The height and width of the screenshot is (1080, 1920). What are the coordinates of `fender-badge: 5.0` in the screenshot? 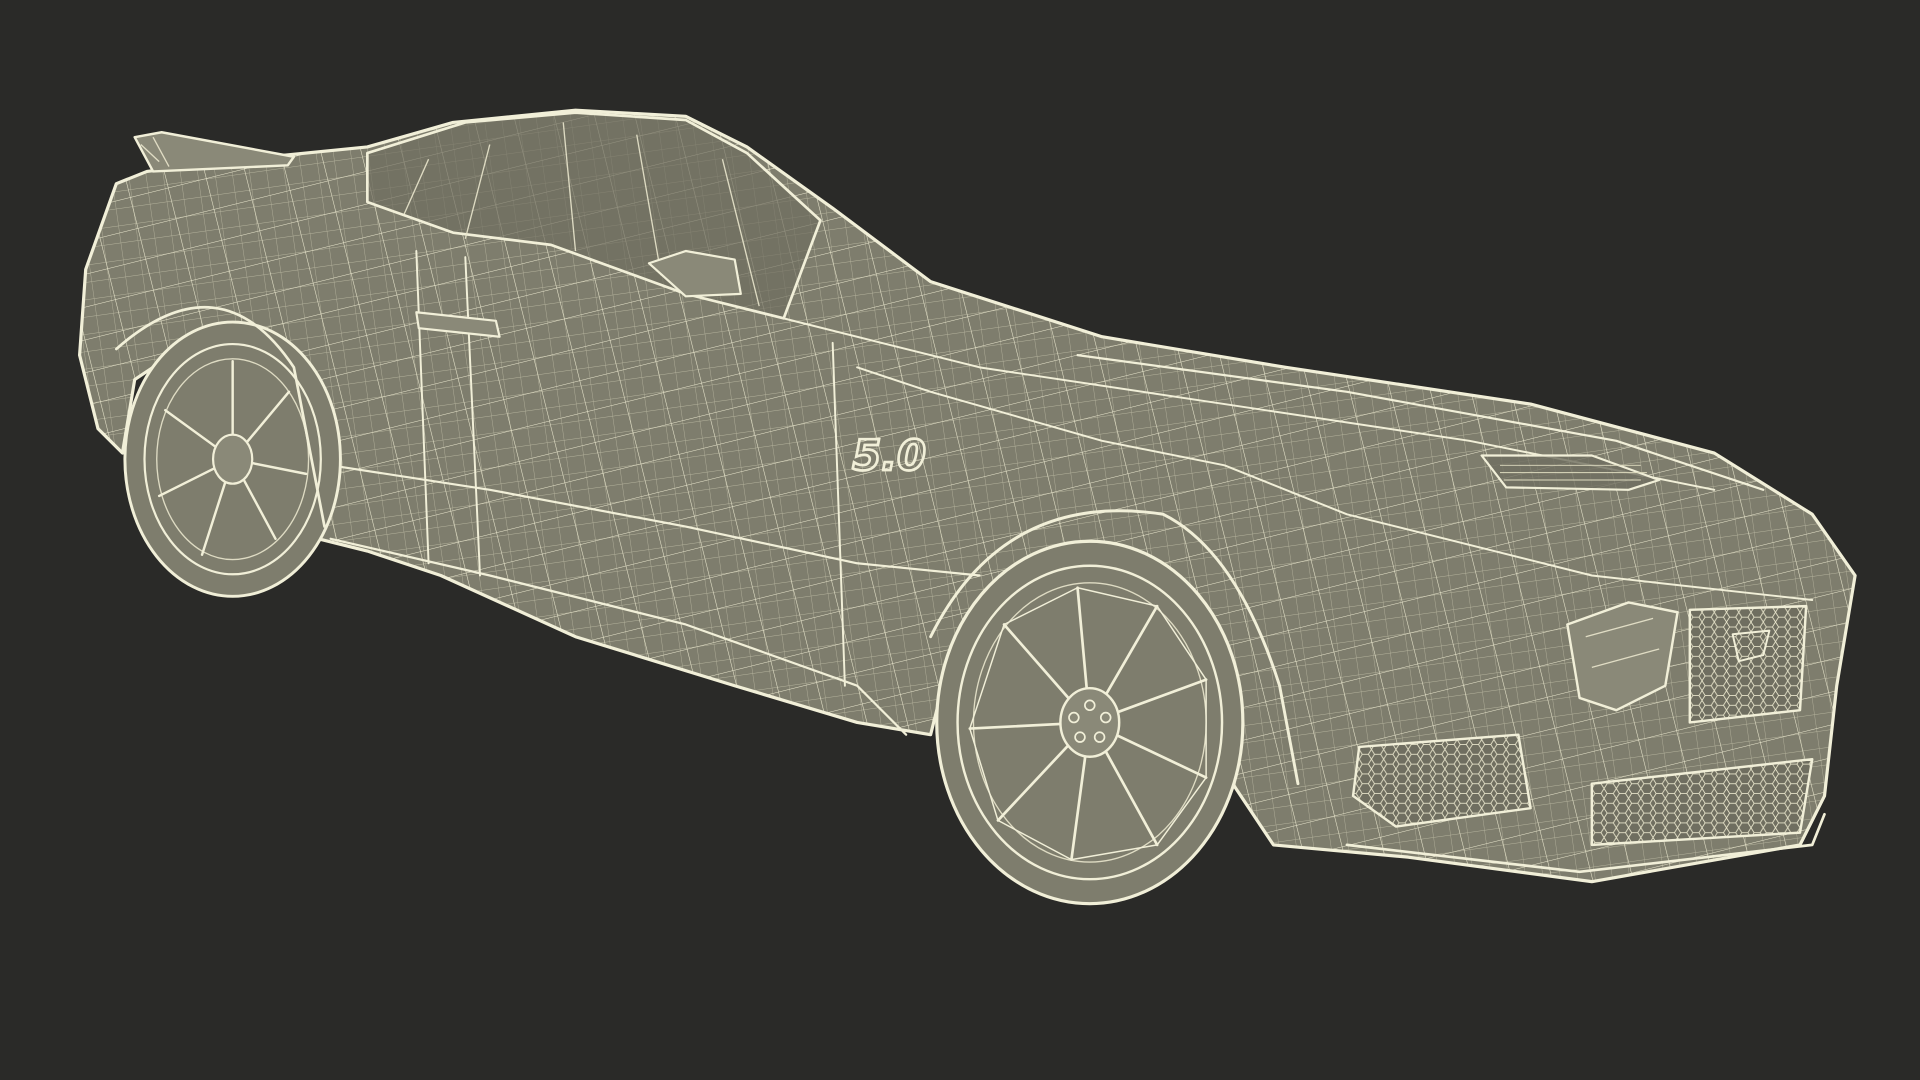 It's located at (889, 456).